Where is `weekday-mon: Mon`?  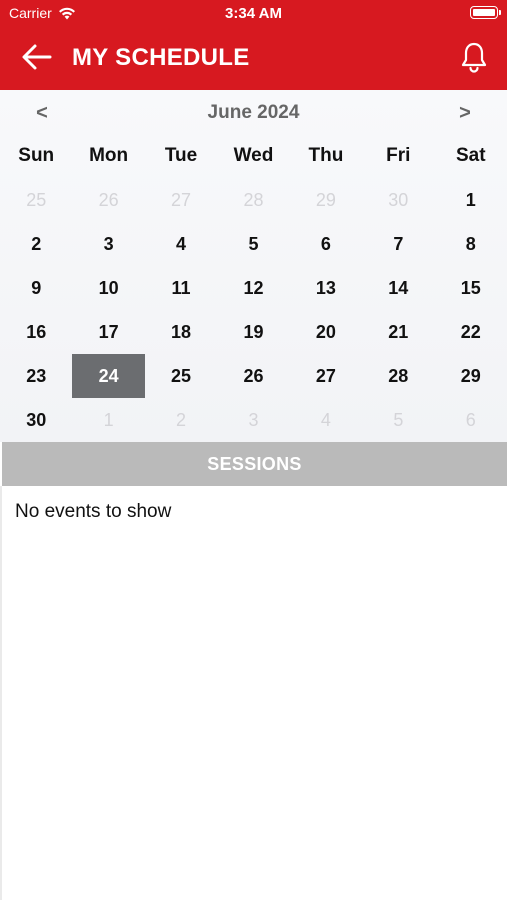 weekday-mon: Mon is located at coordinates (109, 155).